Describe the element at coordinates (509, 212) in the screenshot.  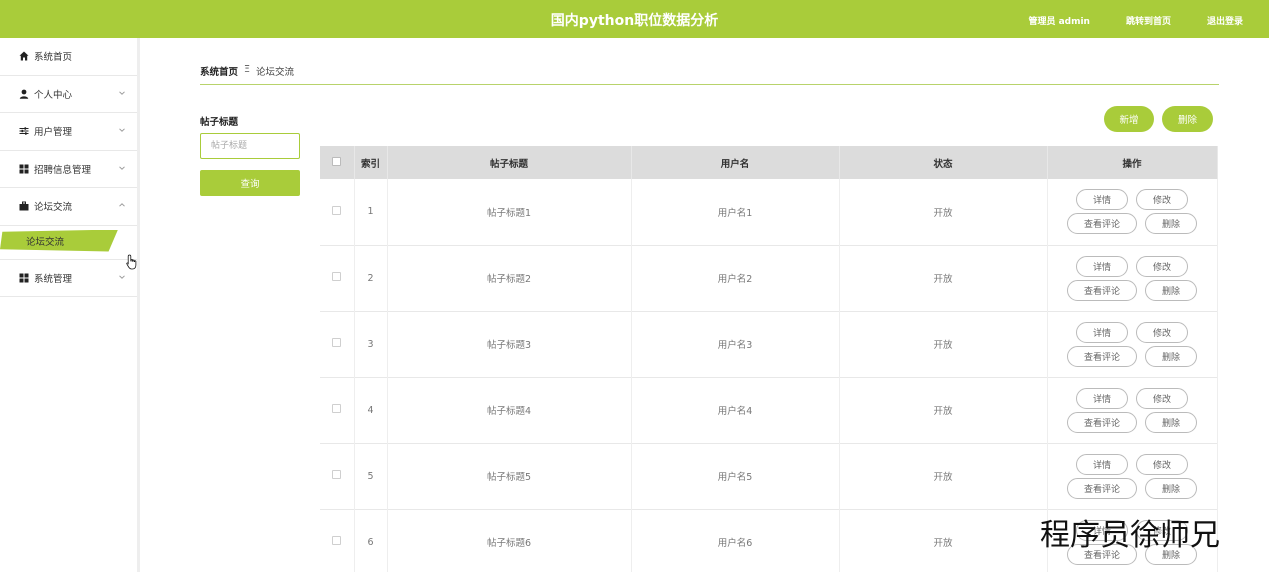
I see `cell-title: 帖子标题1` at that location.